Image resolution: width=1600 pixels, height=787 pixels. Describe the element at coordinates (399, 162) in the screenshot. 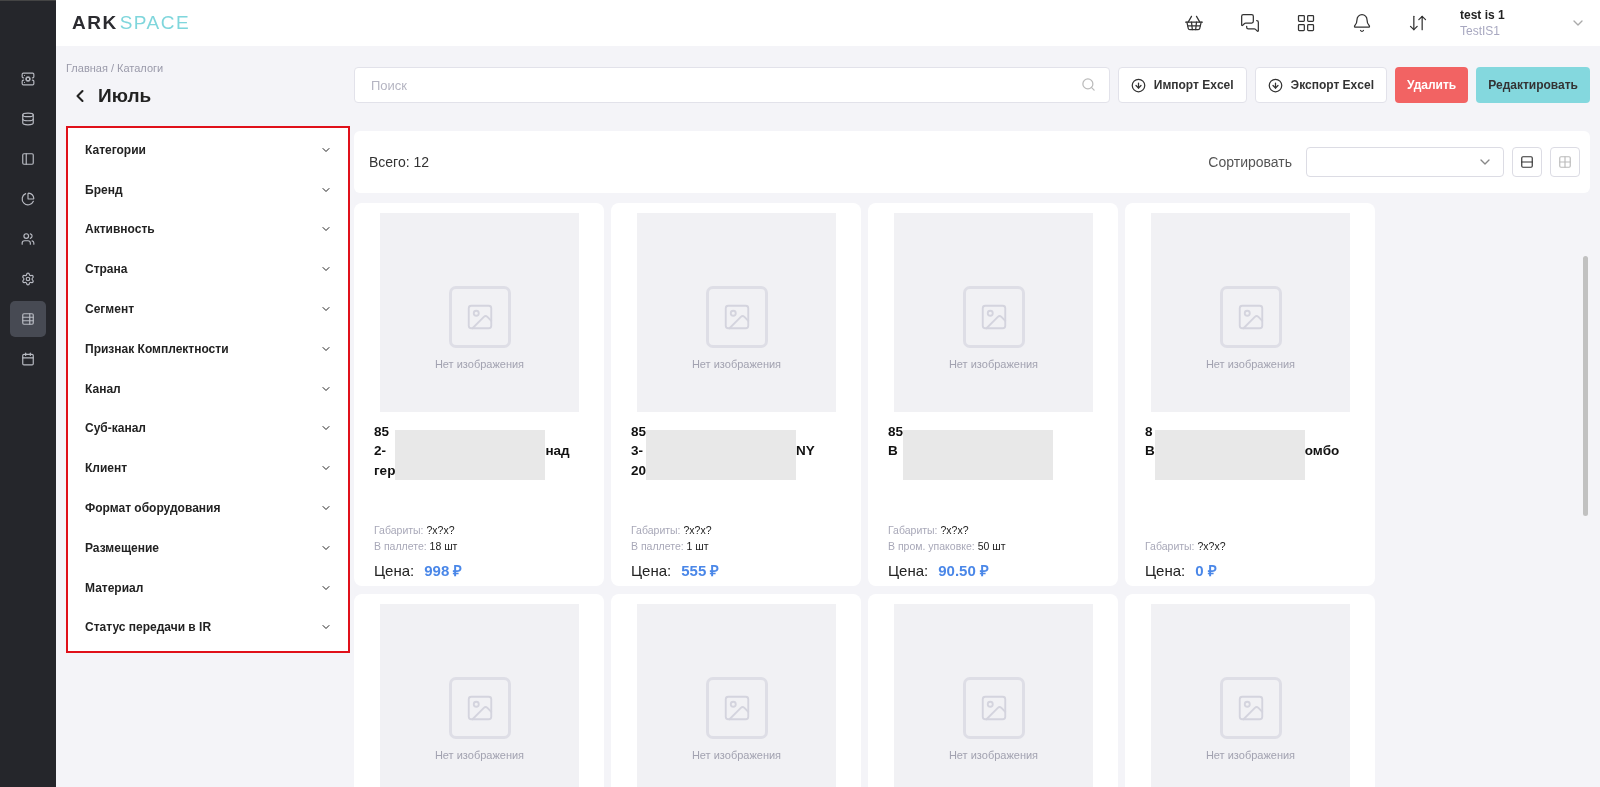

I see `total-count: Всего: 12` at that location.